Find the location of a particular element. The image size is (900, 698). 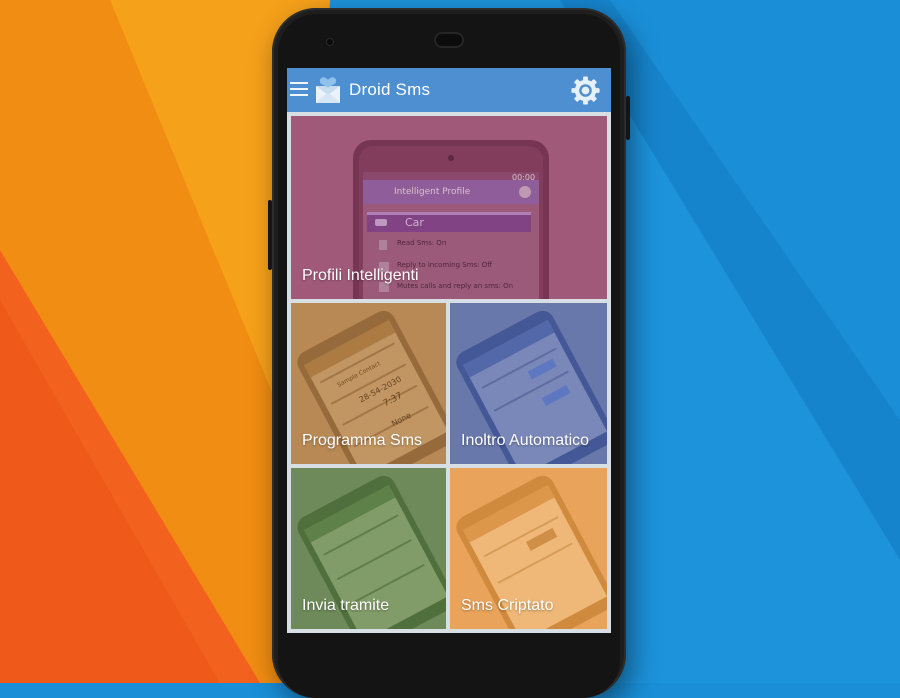

app-bar: Droid Sms is located at coordinates (449, 90).